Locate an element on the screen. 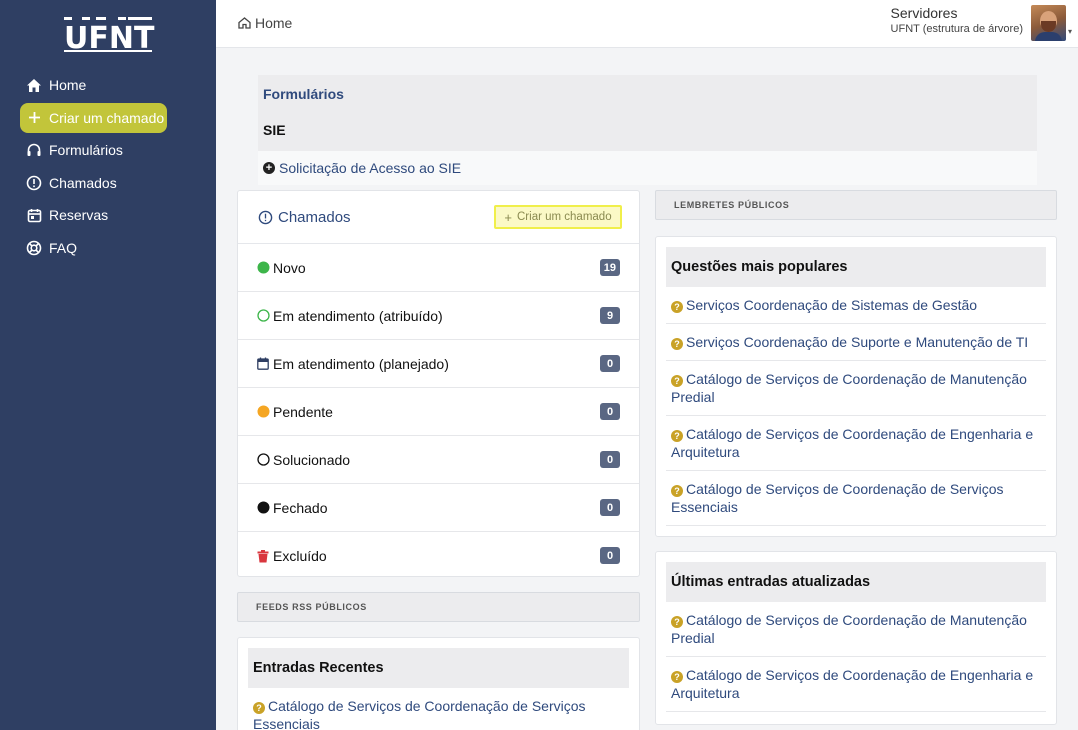  status-pending-icon is located at coordinates (263, 412).